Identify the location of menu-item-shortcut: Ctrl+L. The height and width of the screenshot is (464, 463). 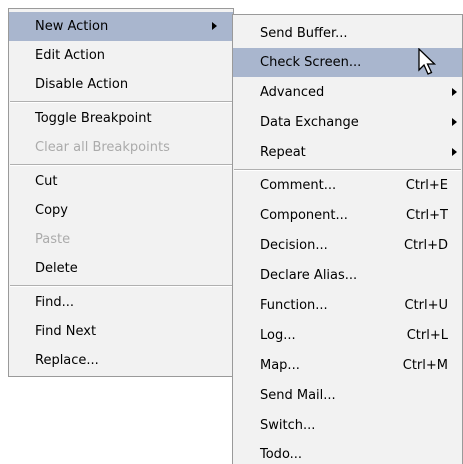
(427, 335).